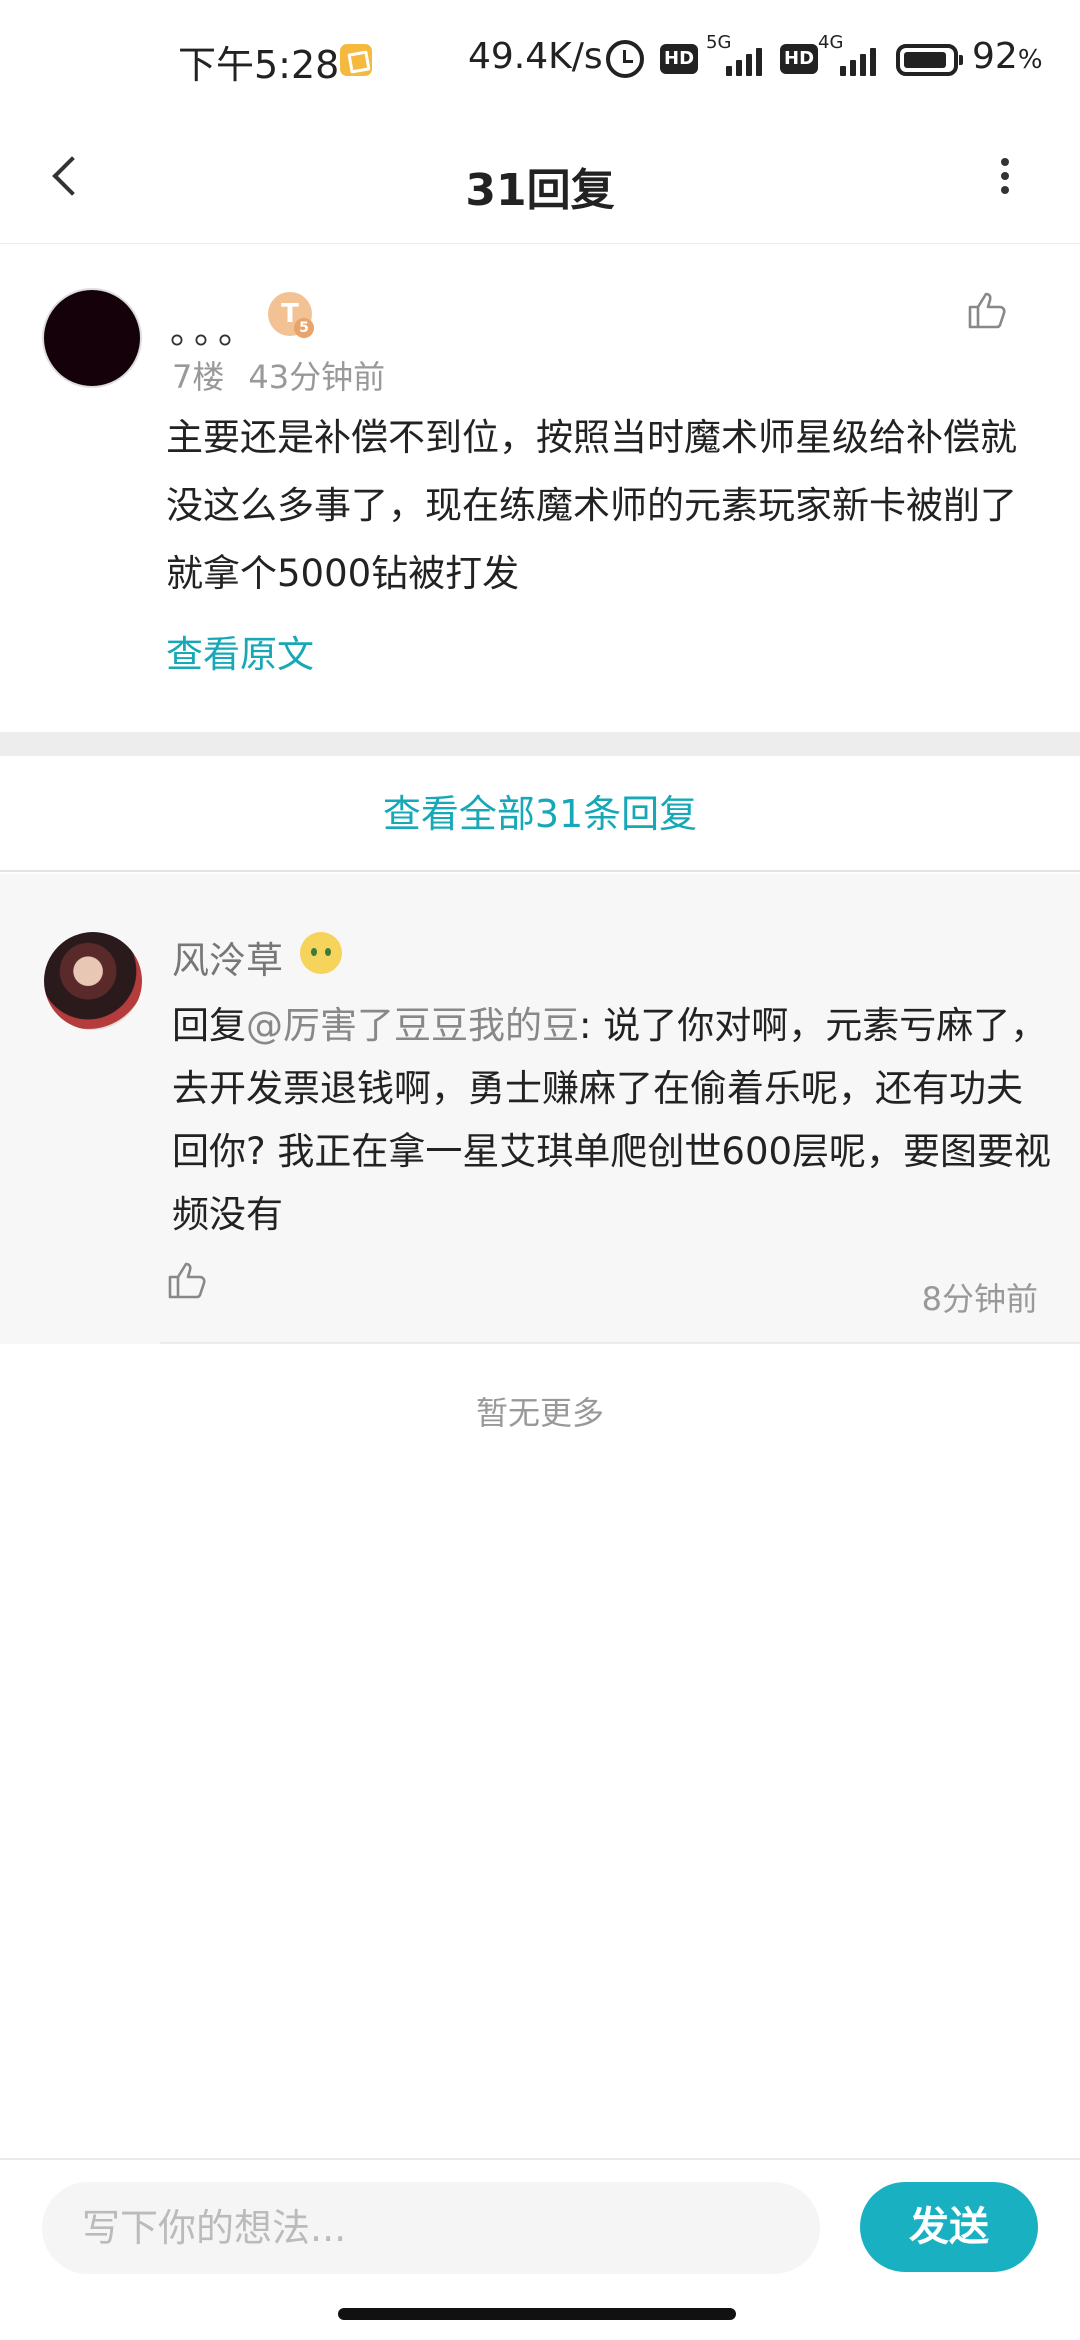 This screenshot has height=2340, width=1080. What do you see at coordinates (540, 814) in the screenshot?
I see `view-all-replies-link: 查看全部31条回复` at bounding box center [540, 814].